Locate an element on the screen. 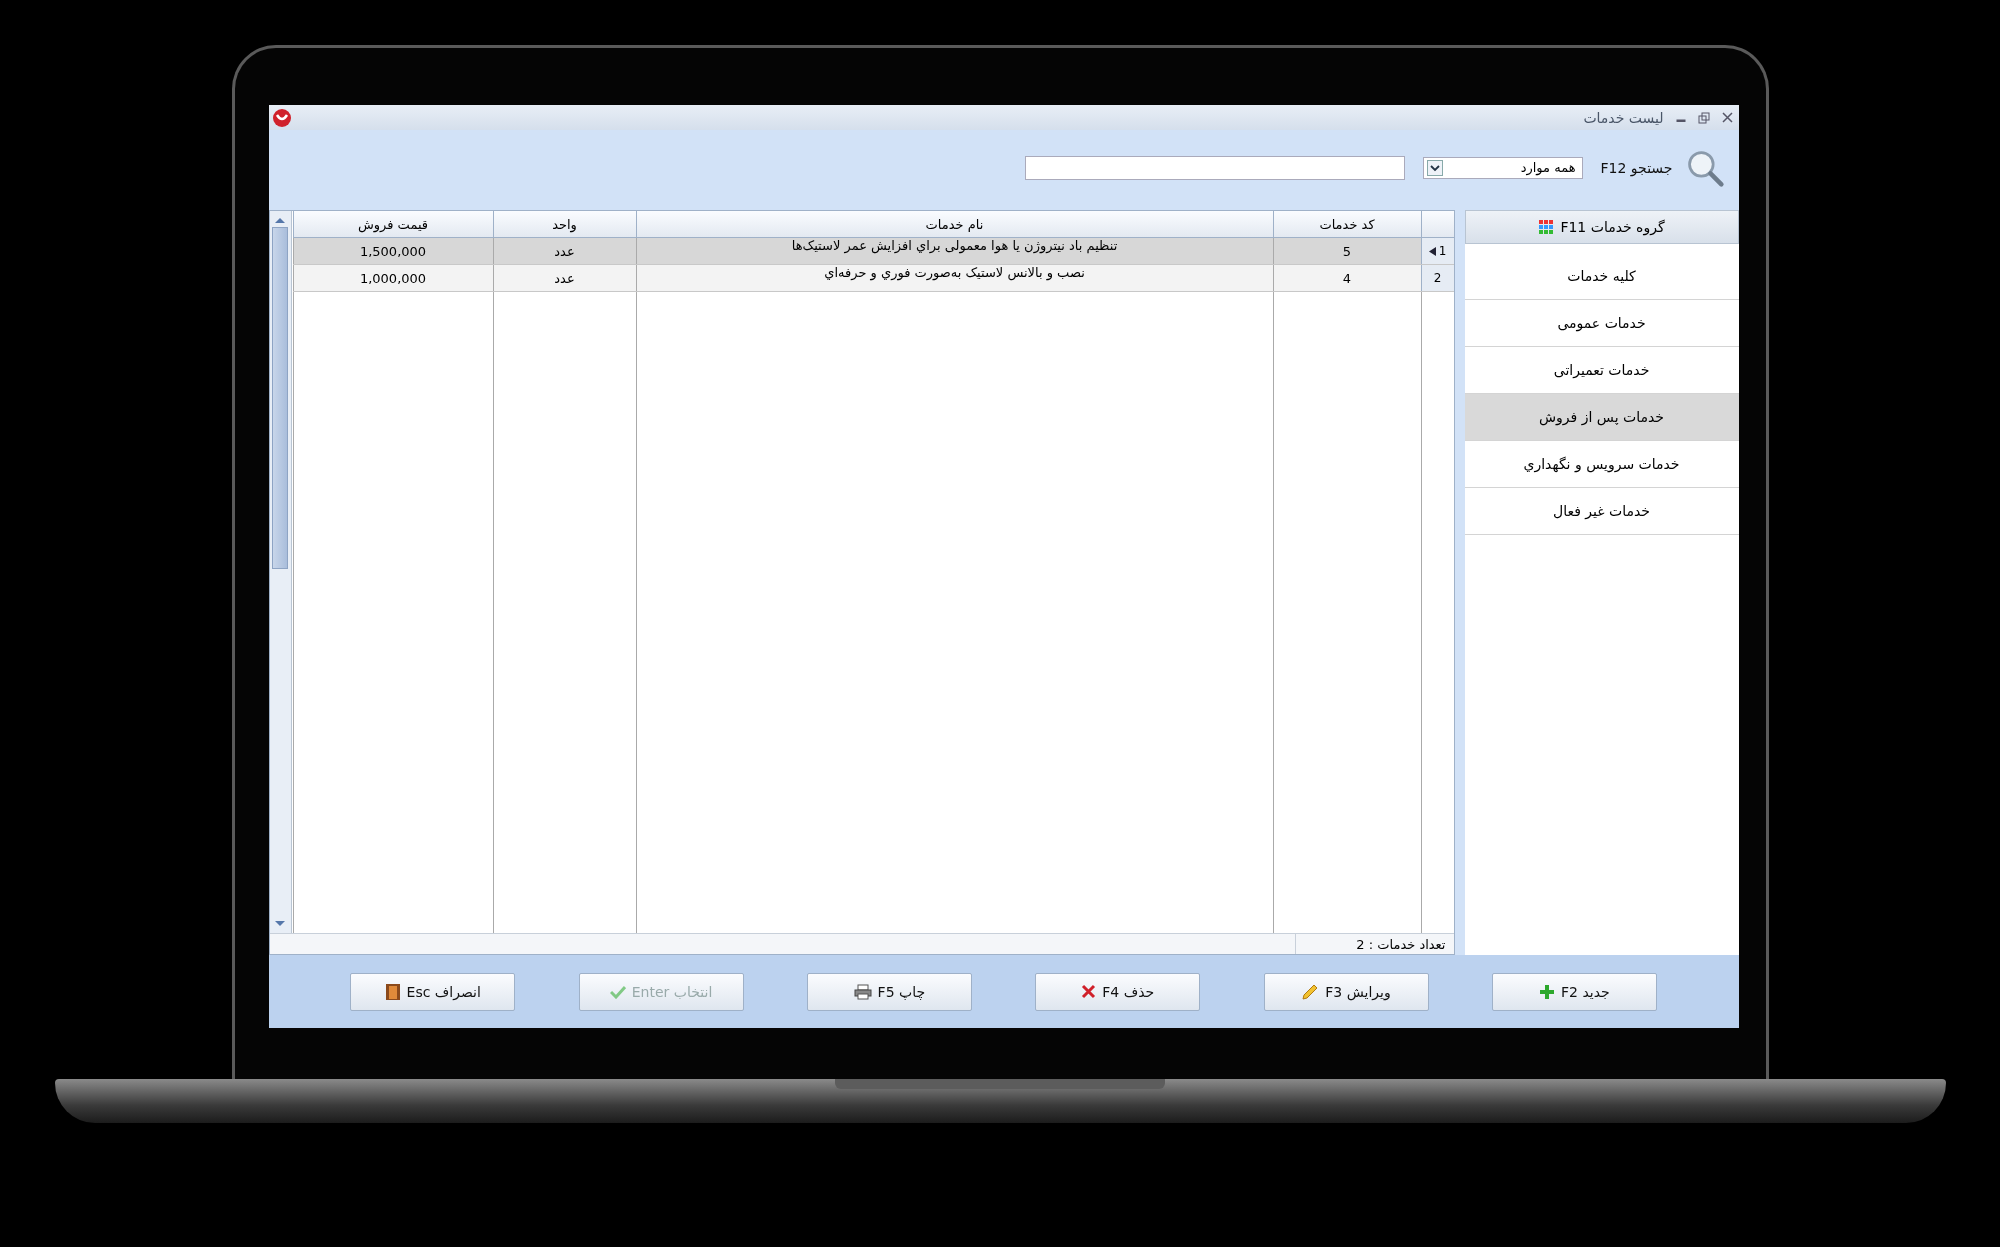 Image resolution: width=2000 pixels, height=1247 pixels. scroll-up-icon is located at coordinates (280, 220).